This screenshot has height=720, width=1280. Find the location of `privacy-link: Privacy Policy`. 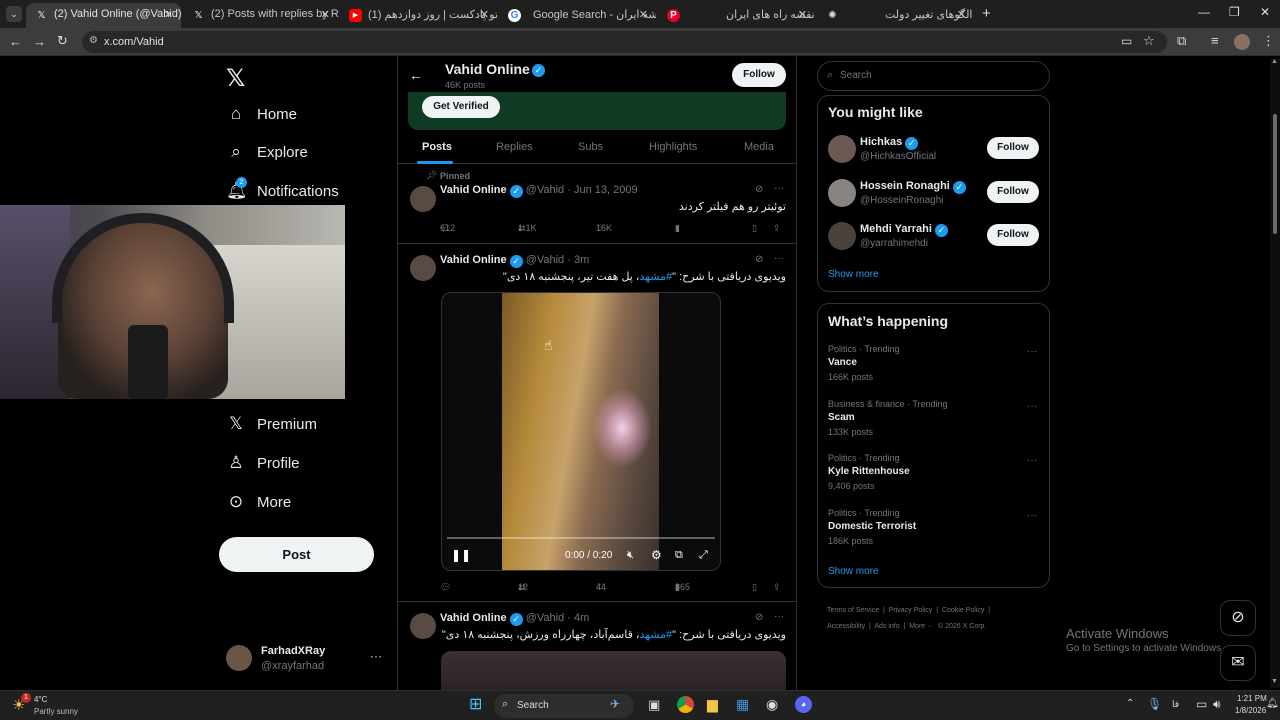

privacy-link: Privacy Policy is located at coordinates (911, 610).